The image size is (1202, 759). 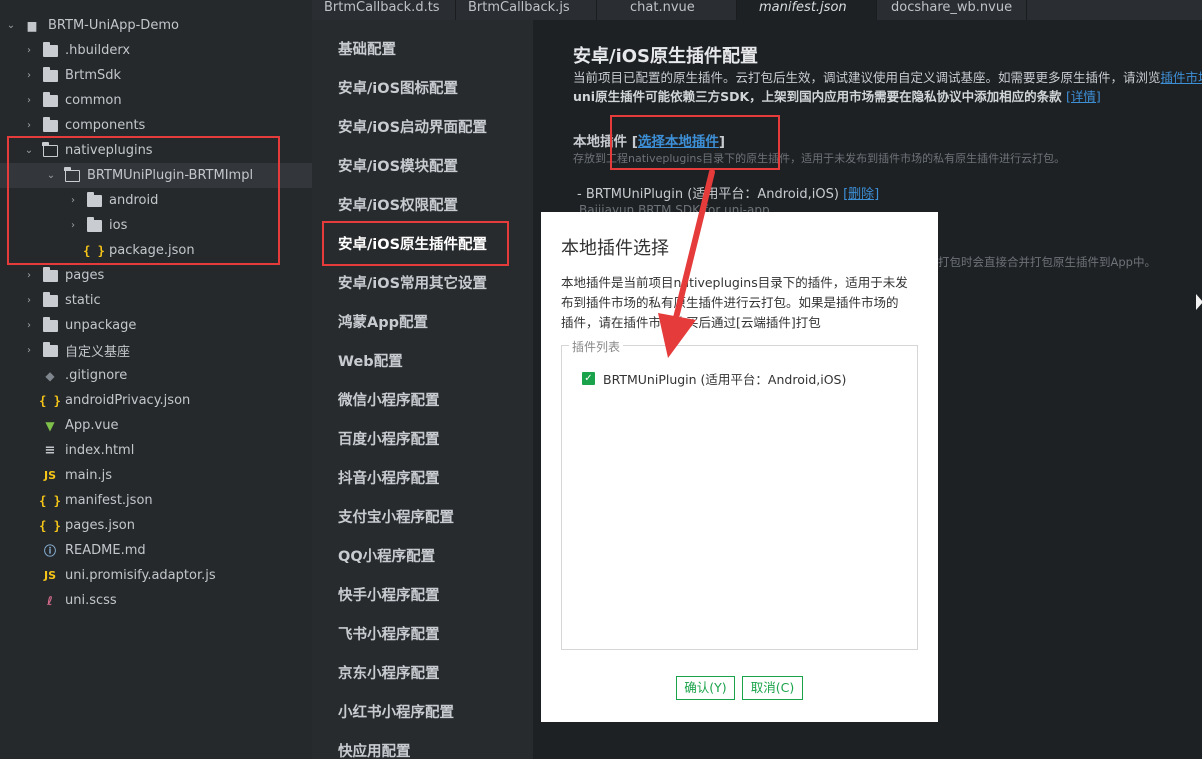 I want to click on tree-item: ≡ index.html, so click(x=156, y=450).